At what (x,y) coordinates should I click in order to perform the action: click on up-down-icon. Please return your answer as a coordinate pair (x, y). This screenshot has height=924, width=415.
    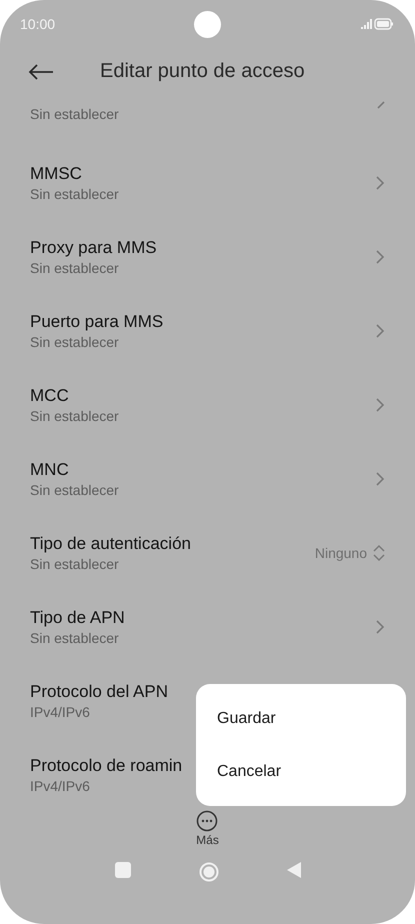
    Looking at the image, I should click on (379, 553).